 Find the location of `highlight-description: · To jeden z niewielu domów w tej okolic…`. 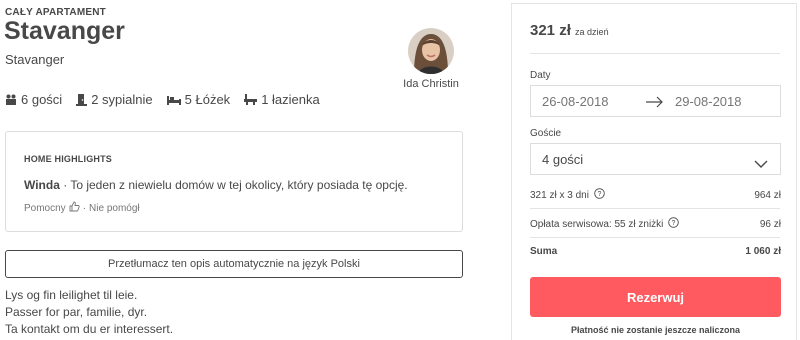

highlight-description: · To jeden z niewielu domów w tej okolic… is located at coordinates (233, 185).